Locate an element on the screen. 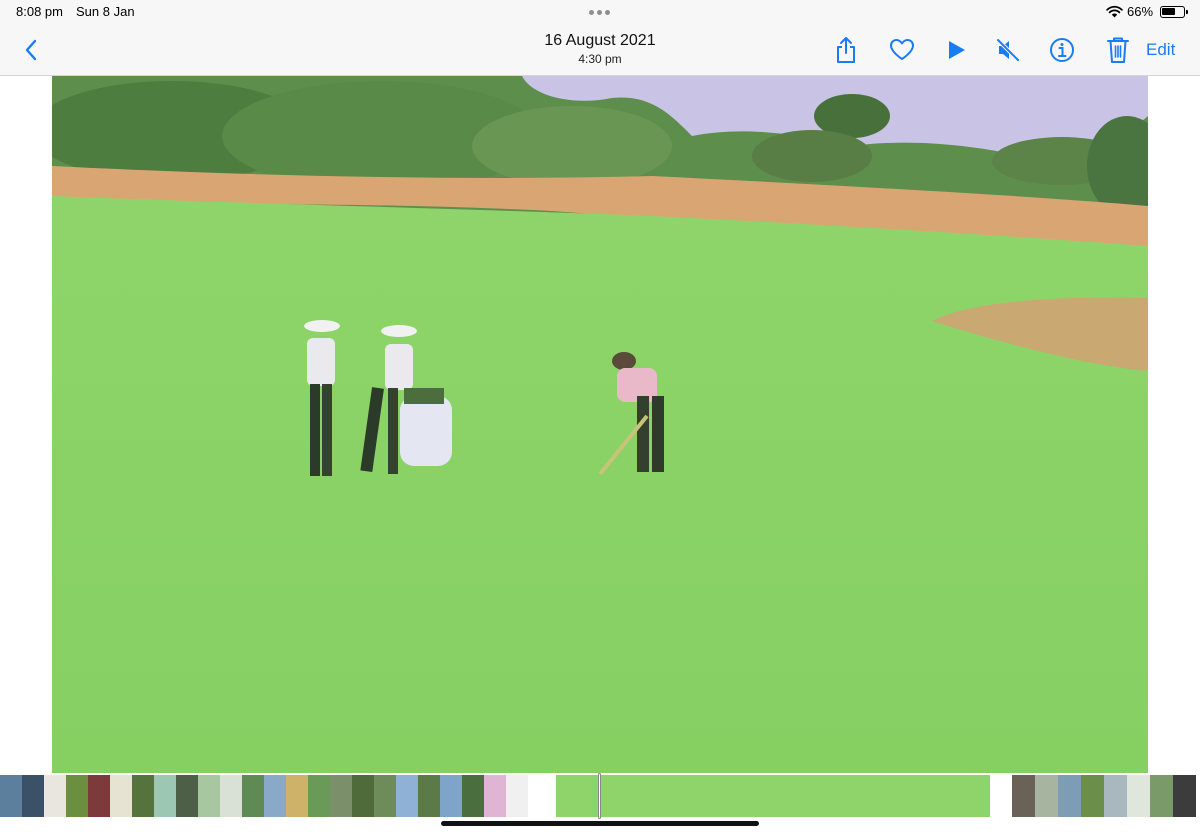 The width and height of the screenshot is (1200, 834). nav-bar: 16 August 2021 4:30 pm Edit is located at coordinates (600, 50).